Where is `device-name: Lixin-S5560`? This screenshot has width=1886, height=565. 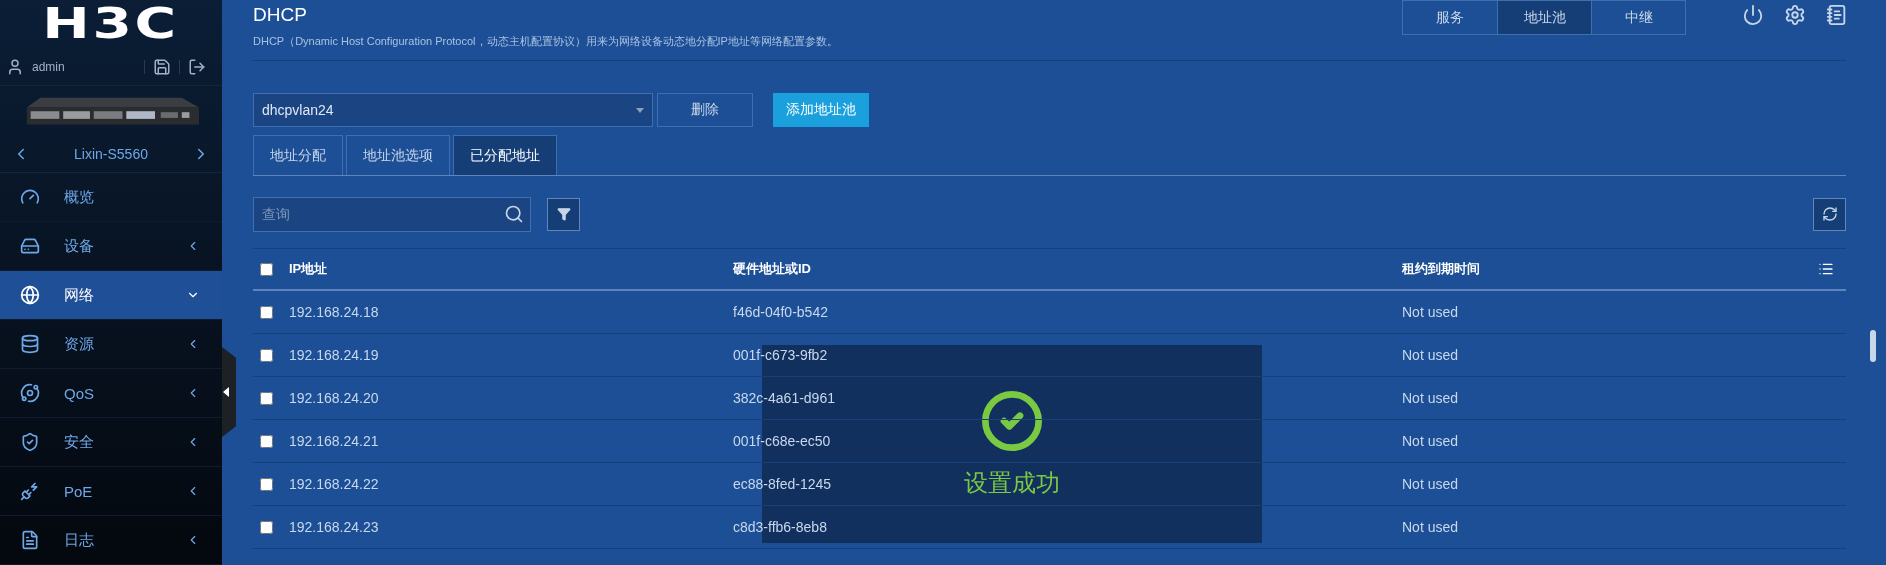
device-name: Lixin-S5560 is located at coordinates (111, 154).